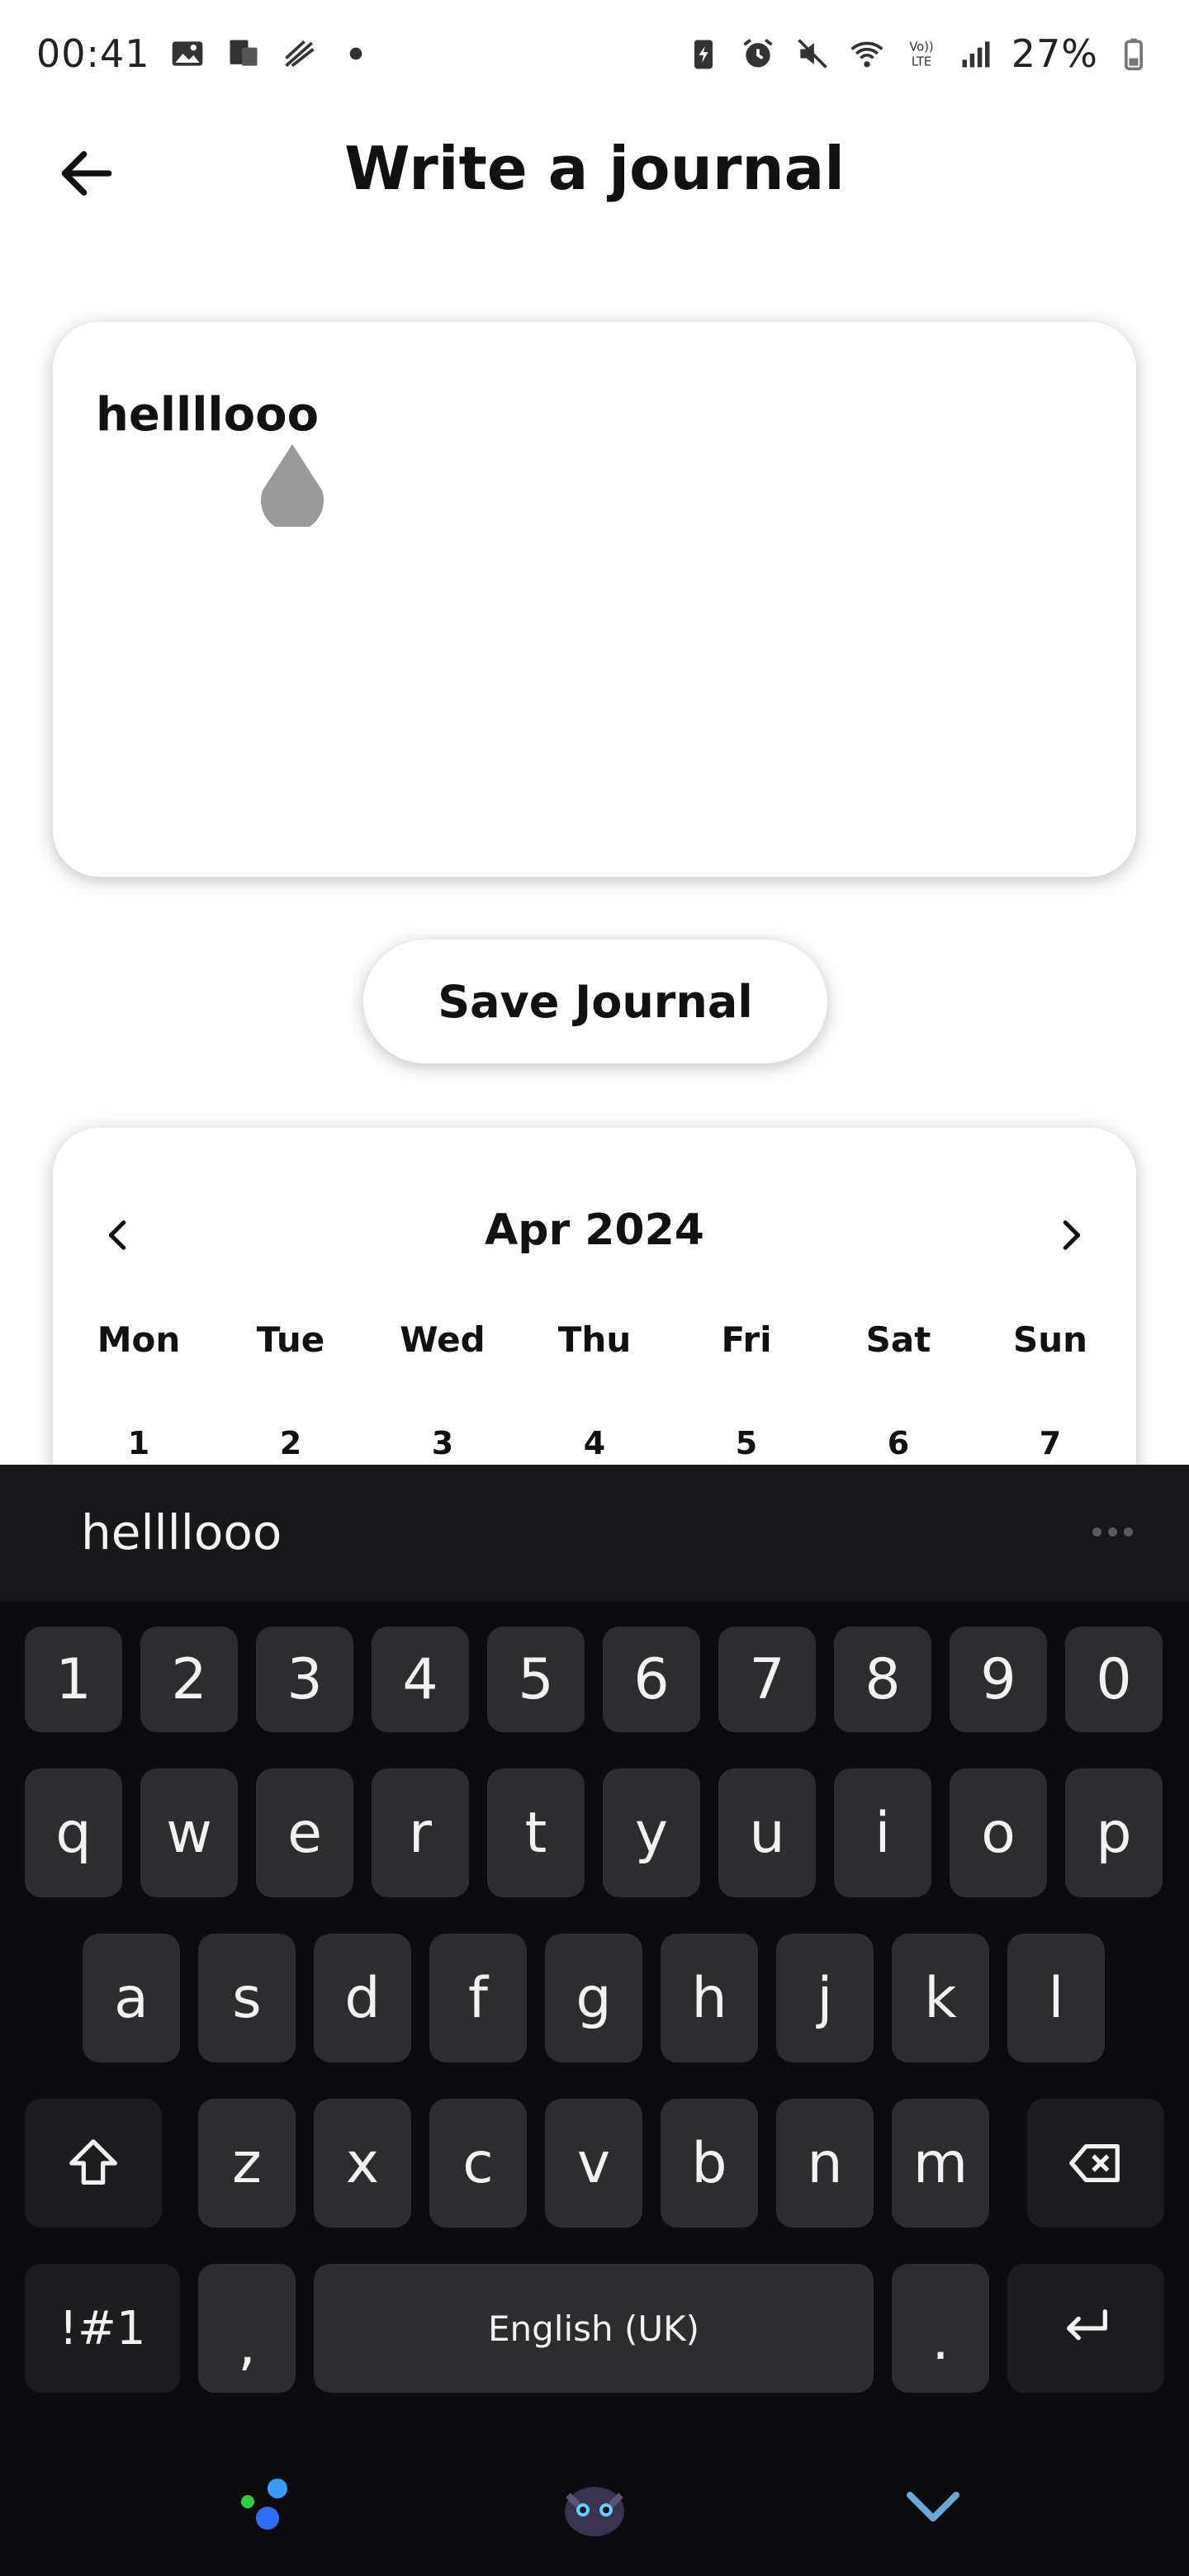  Describe the element at coordinates (1114, 1679) in the screenshot. I see `key-0: 0` at that location.